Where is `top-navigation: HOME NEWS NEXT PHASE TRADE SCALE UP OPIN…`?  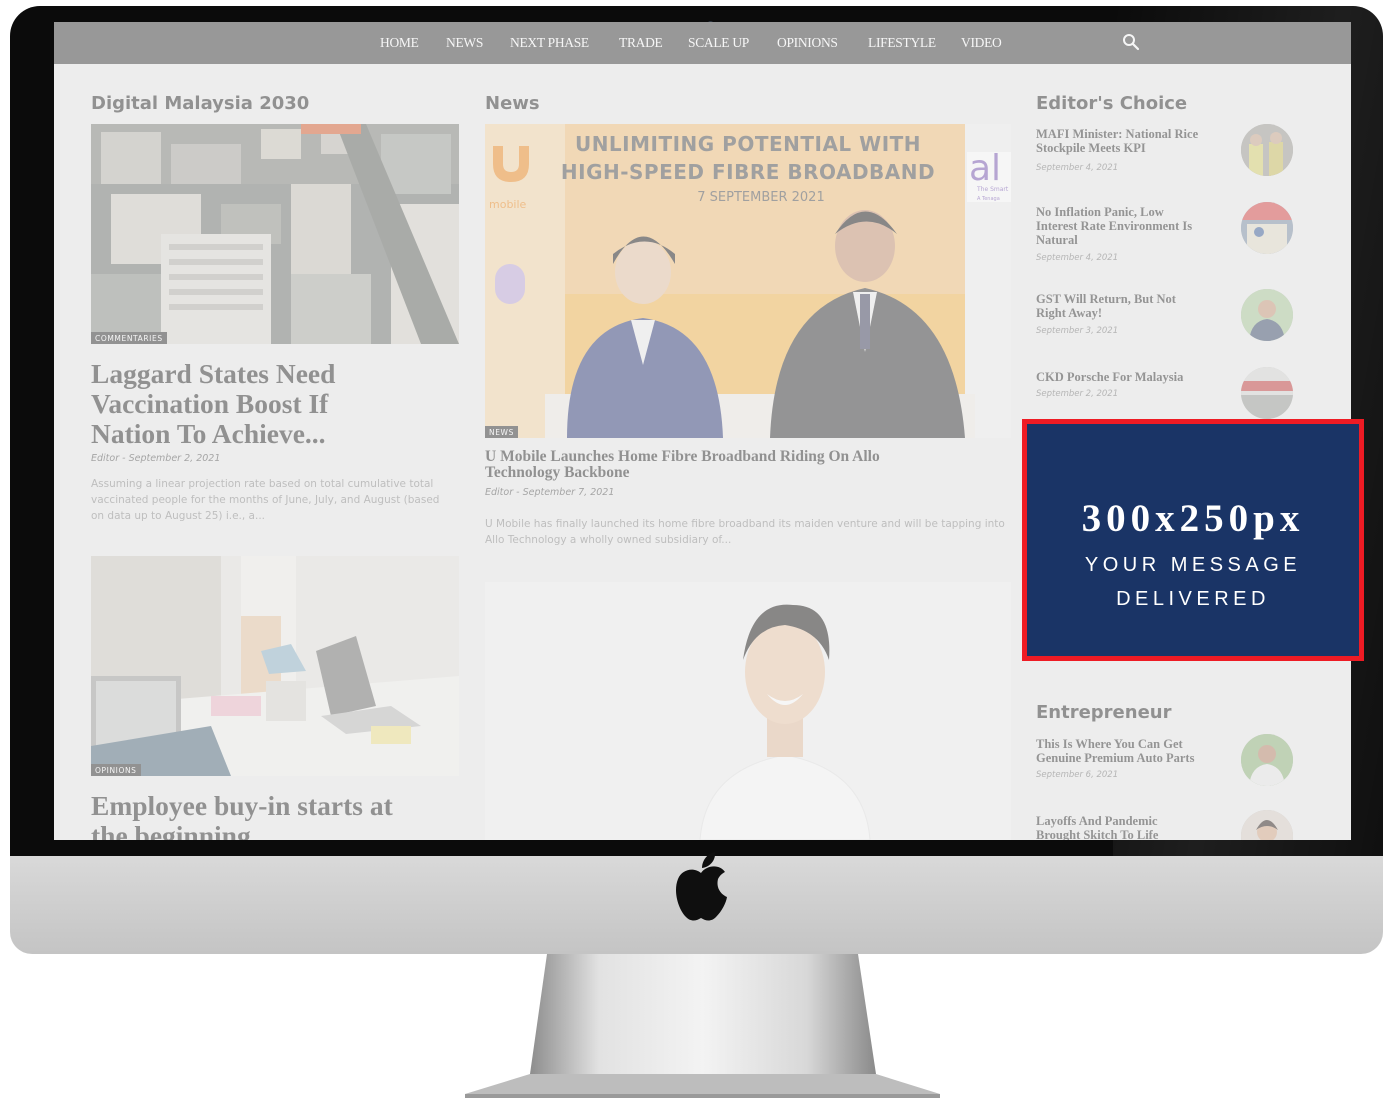
top-navigation: HOME NEWS NEXT PHASE TRADE SCALE UP OPIN… is located at coordinates (702, 43).